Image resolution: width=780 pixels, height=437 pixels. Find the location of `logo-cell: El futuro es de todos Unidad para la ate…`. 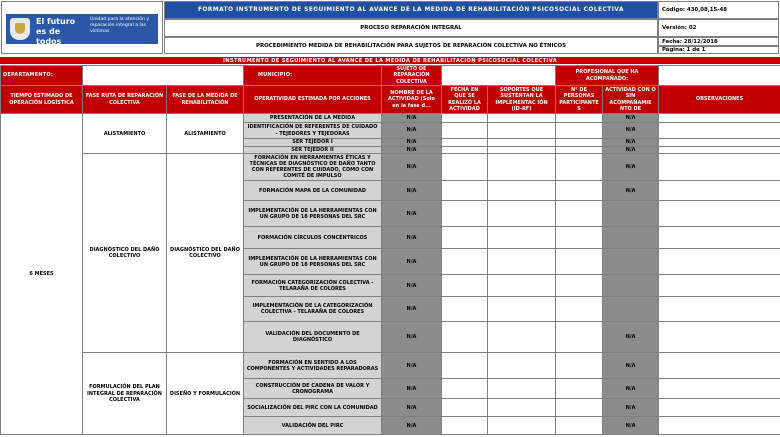

logo-cell: El futuro es de todos Unidad para la ate… is located at coordinates (82, 27).